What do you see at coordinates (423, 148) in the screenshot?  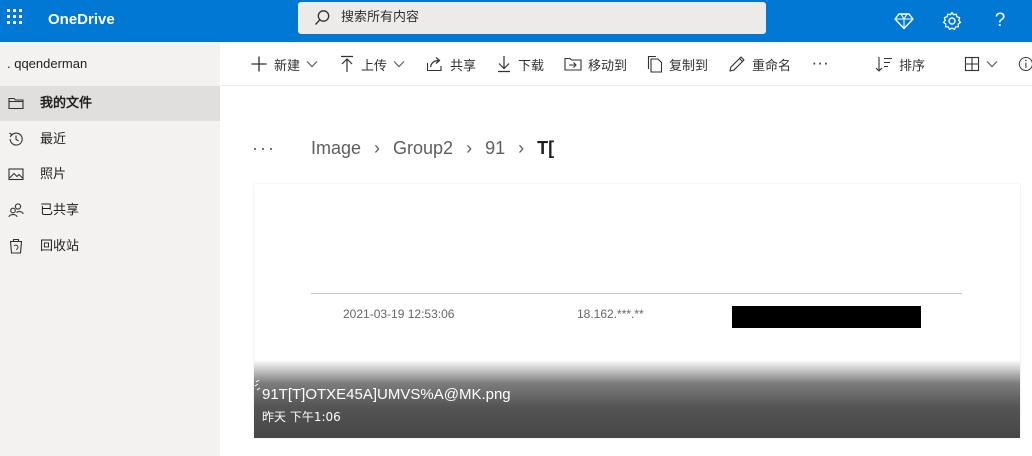 I see `breadcrumb-item: Group2` at bounding box center [423, 148].